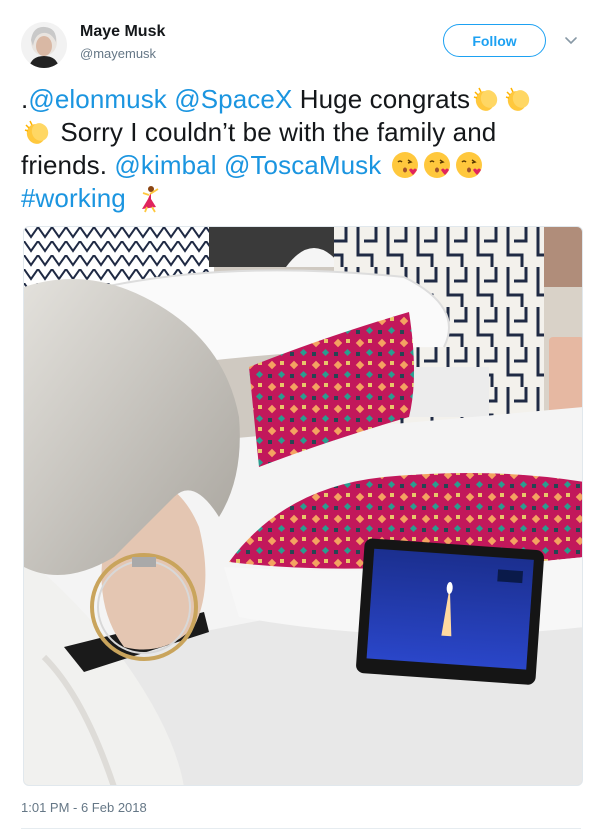 The image size is (599, 835). I want to click on avatar, so click(44, 45).